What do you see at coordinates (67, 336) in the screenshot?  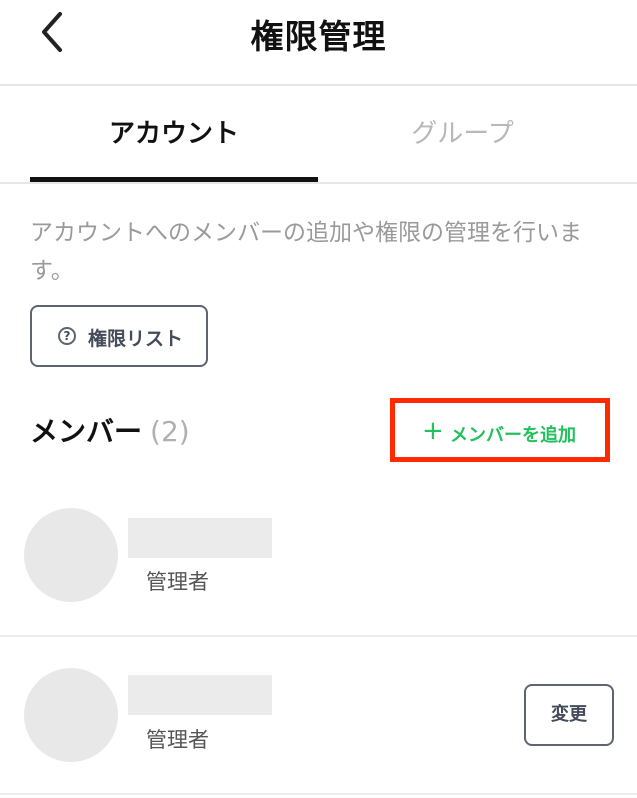 I see `question-circle-icon: ?` at bounding box center [67, 336].